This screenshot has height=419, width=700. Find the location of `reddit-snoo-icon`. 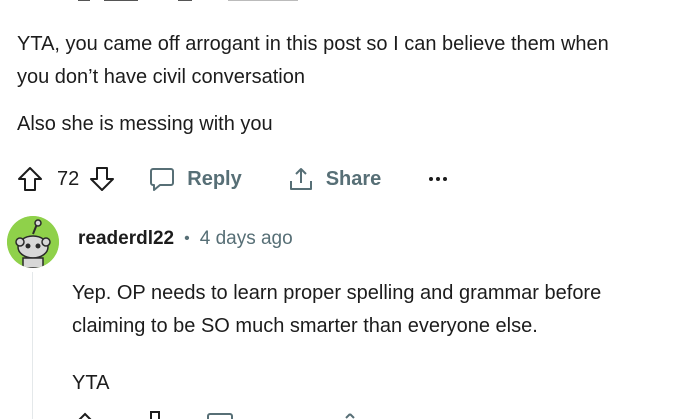

reddit-snoo-icon is located at coordinates (33, 242).